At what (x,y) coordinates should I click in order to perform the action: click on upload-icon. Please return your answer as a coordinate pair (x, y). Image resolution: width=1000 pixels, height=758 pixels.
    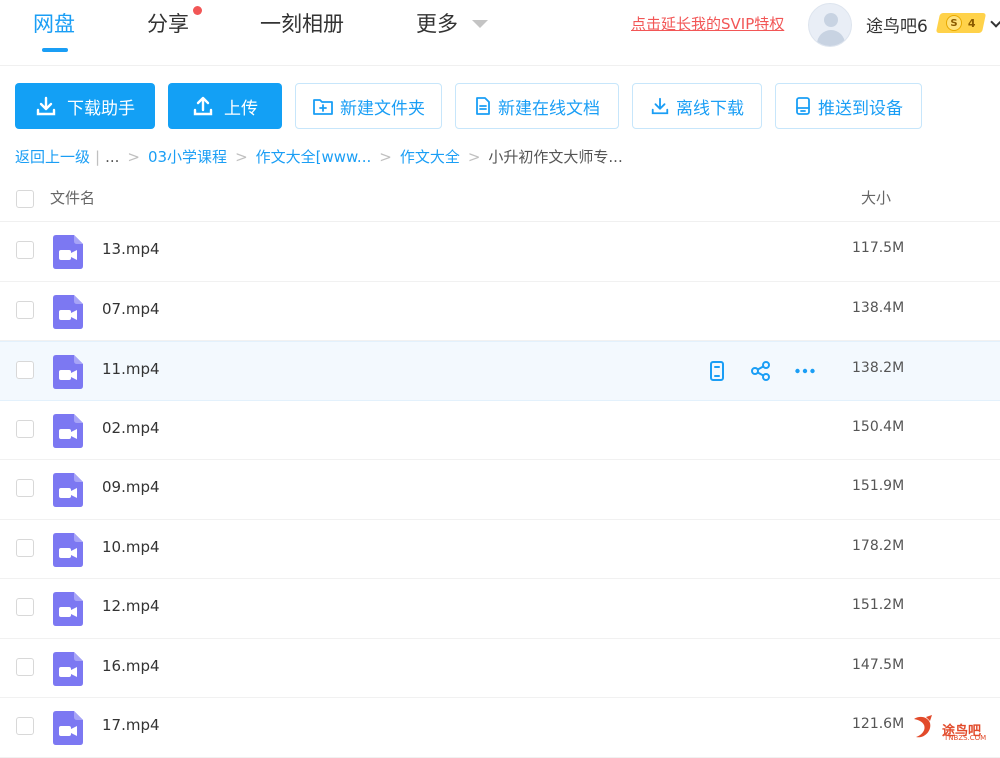
    Looking at the image, I should click on (203, 106).